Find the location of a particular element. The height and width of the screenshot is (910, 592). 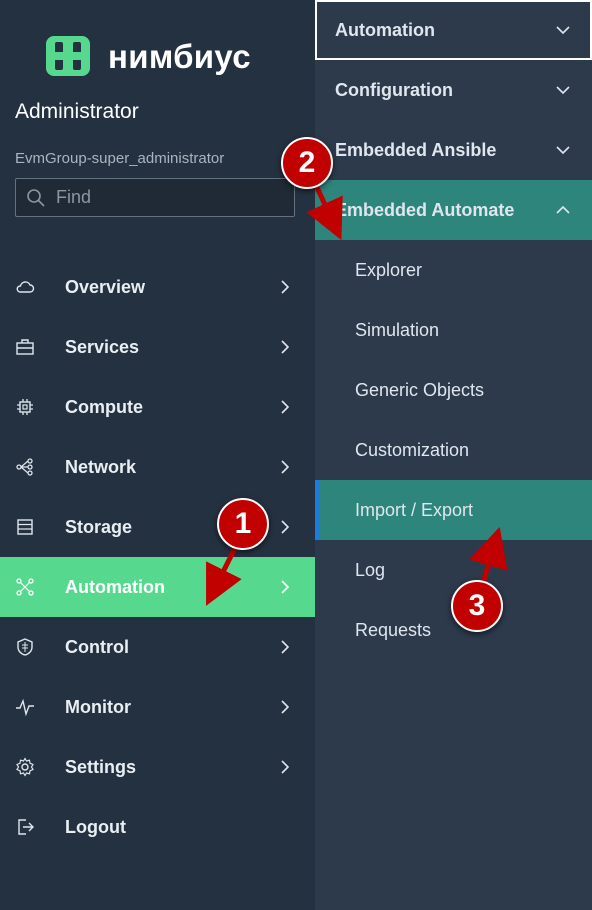

chevron-up-icon is located at coordinates (563, 209).